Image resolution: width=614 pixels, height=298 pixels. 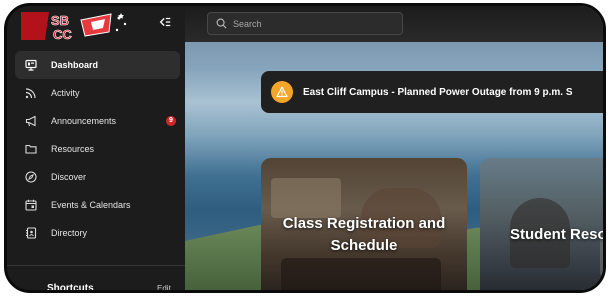 I want to click on activity-icon, so click(x=31, y=93).